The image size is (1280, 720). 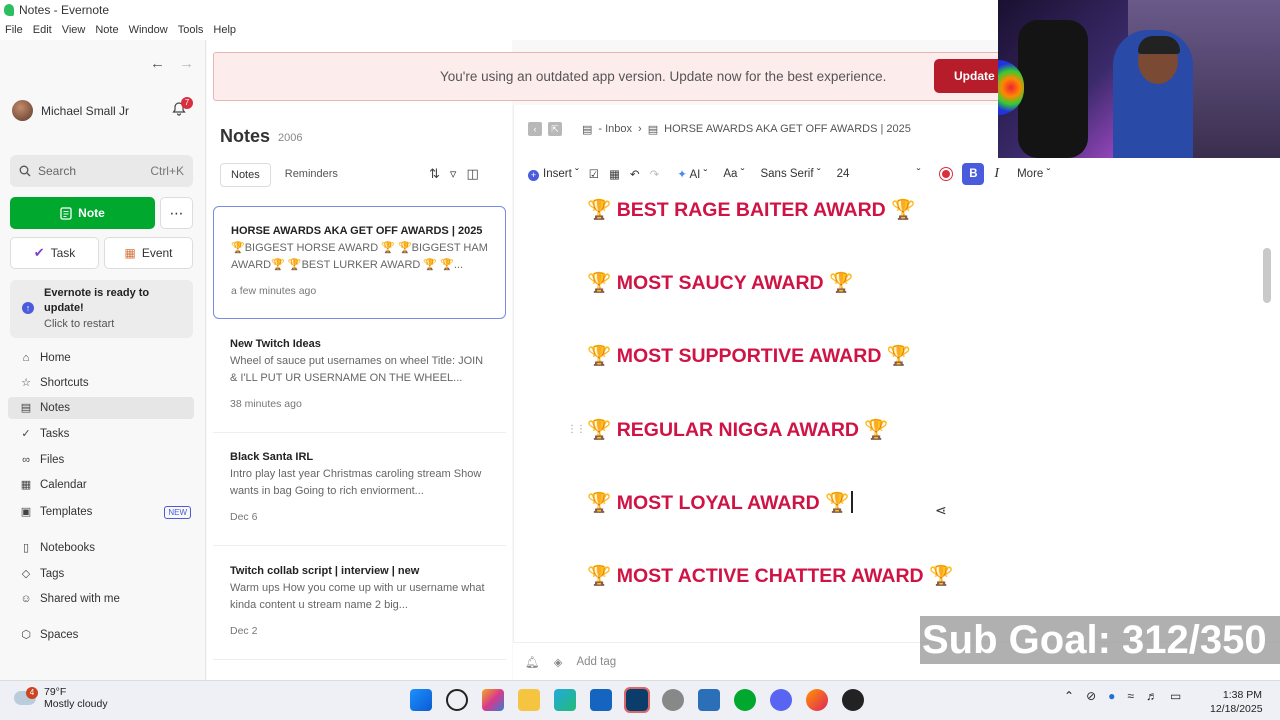 I want to click on drag-handle-icon: ⋮⋮, so click(x=576, y=429).